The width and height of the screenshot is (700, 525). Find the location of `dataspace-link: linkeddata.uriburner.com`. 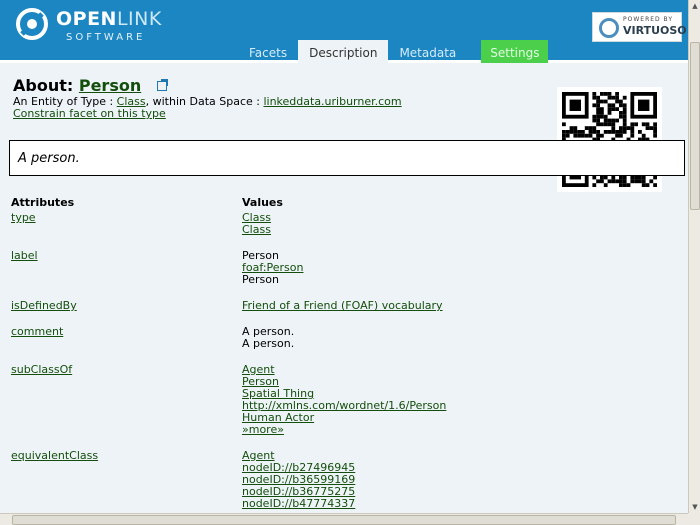

dataspace-link: linkeddata.uriburner.com is located at coordinates (332, 101).